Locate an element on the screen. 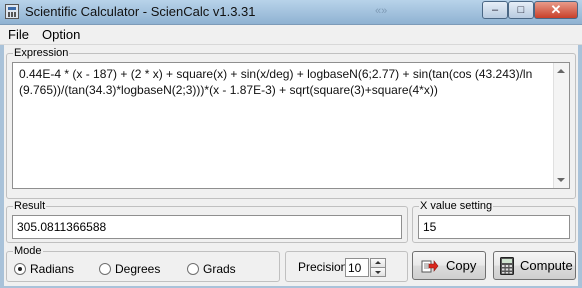 The height and width of the screenshot is (288, 582). mode-group: Mode Radians Degrees Grads is located at coordinates (143, 263).